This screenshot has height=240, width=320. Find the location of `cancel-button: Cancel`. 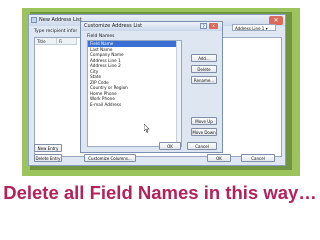

cancel-button: Cancel is located at coordinates (202, 146).